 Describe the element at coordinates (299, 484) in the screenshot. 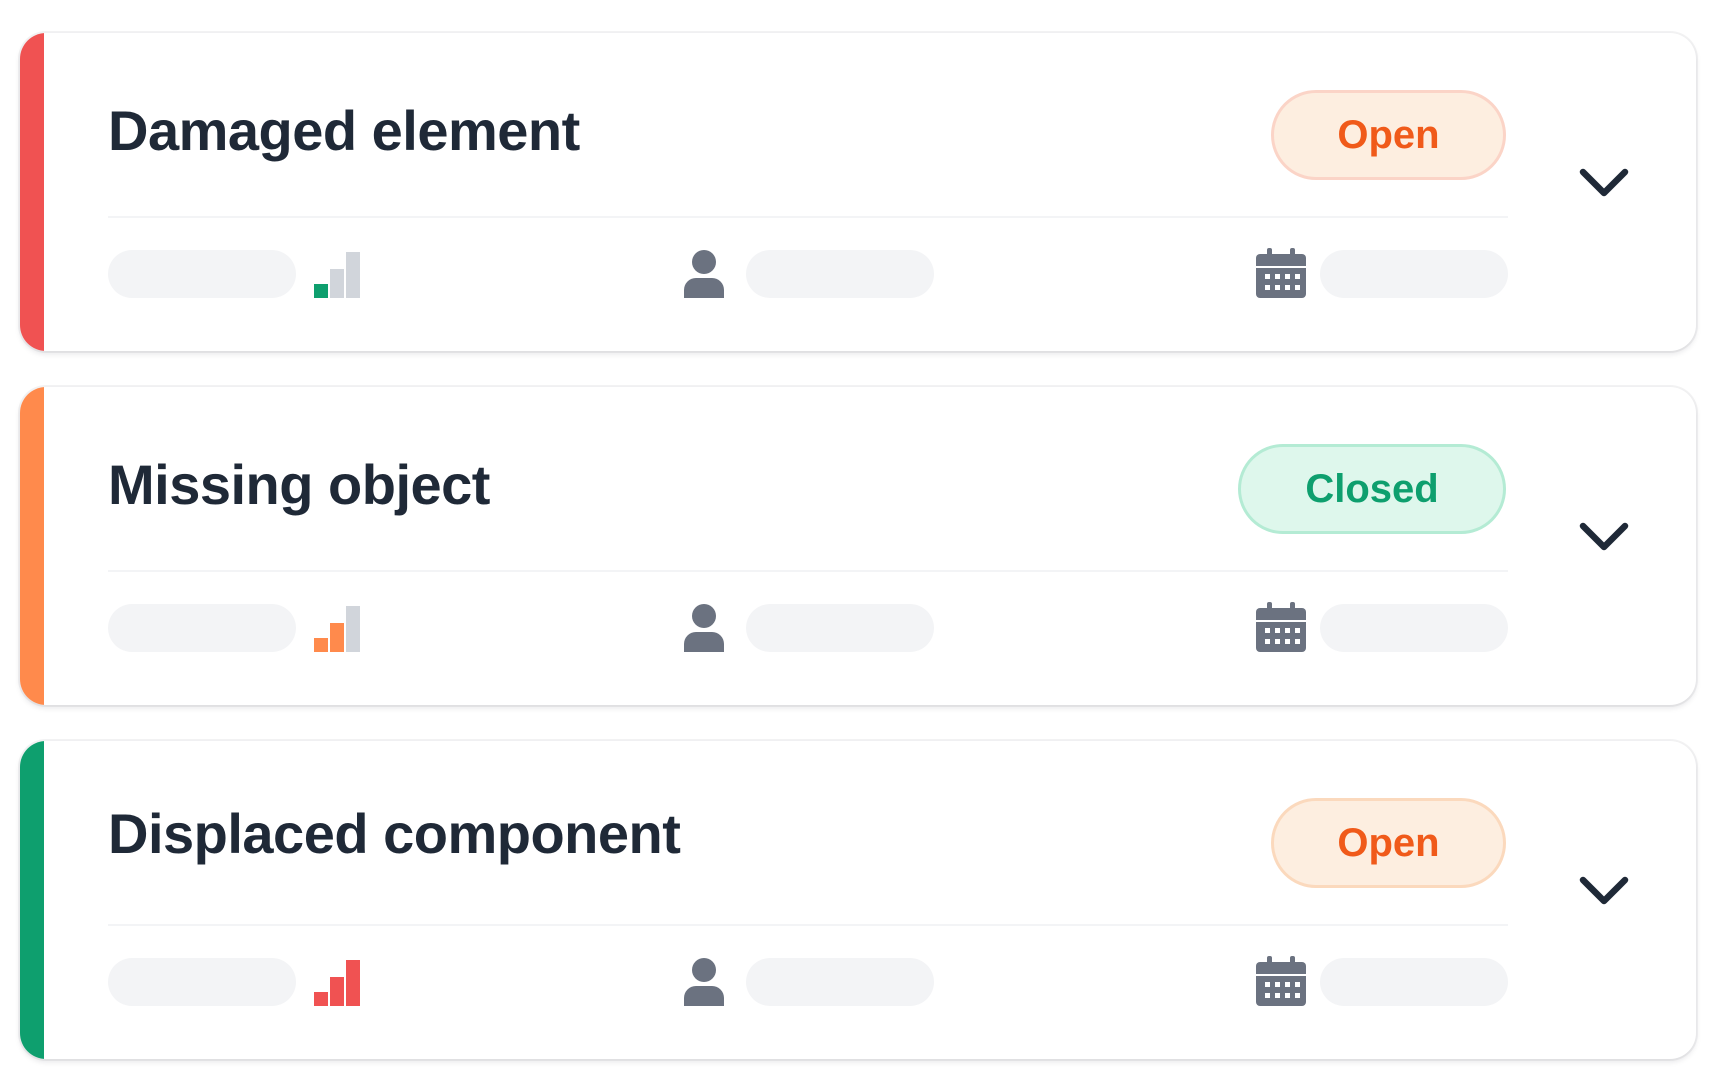

I see `issue-title: Missing object` at that location.